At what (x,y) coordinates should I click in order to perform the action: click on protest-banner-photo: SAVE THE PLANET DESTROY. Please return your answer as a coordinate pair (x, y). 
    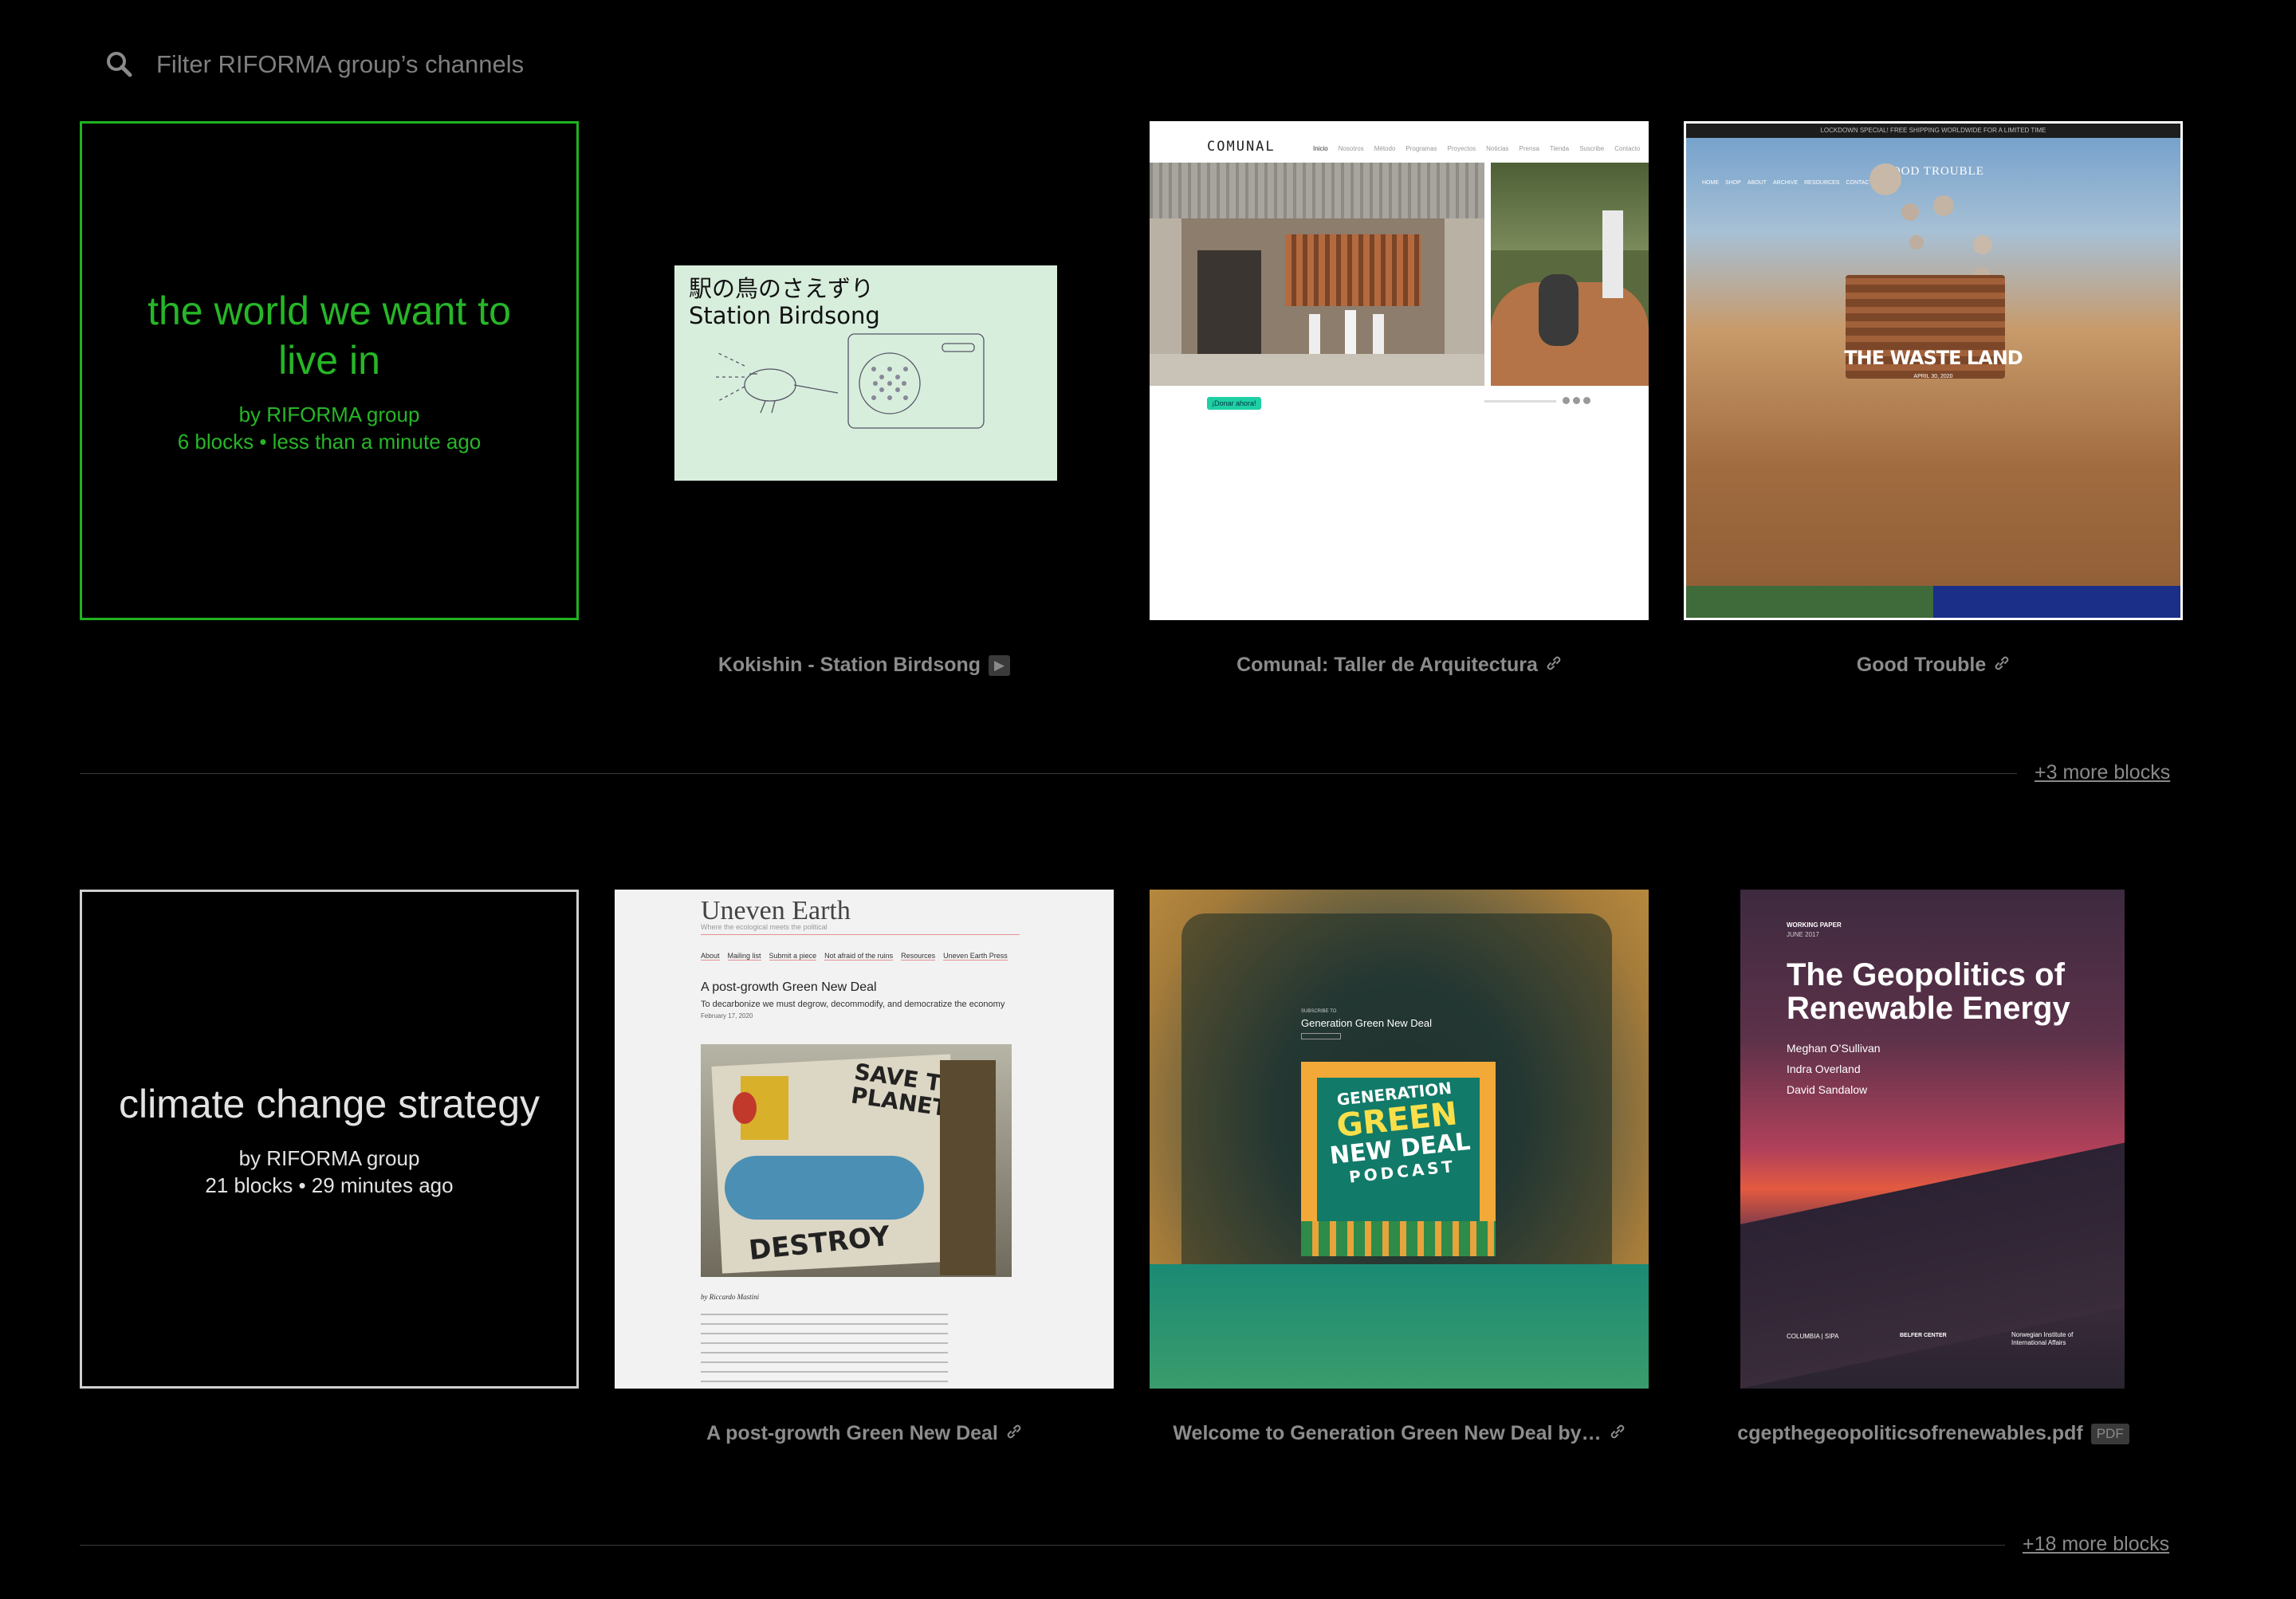
    Looking at the image, I should click on (856, 1160).